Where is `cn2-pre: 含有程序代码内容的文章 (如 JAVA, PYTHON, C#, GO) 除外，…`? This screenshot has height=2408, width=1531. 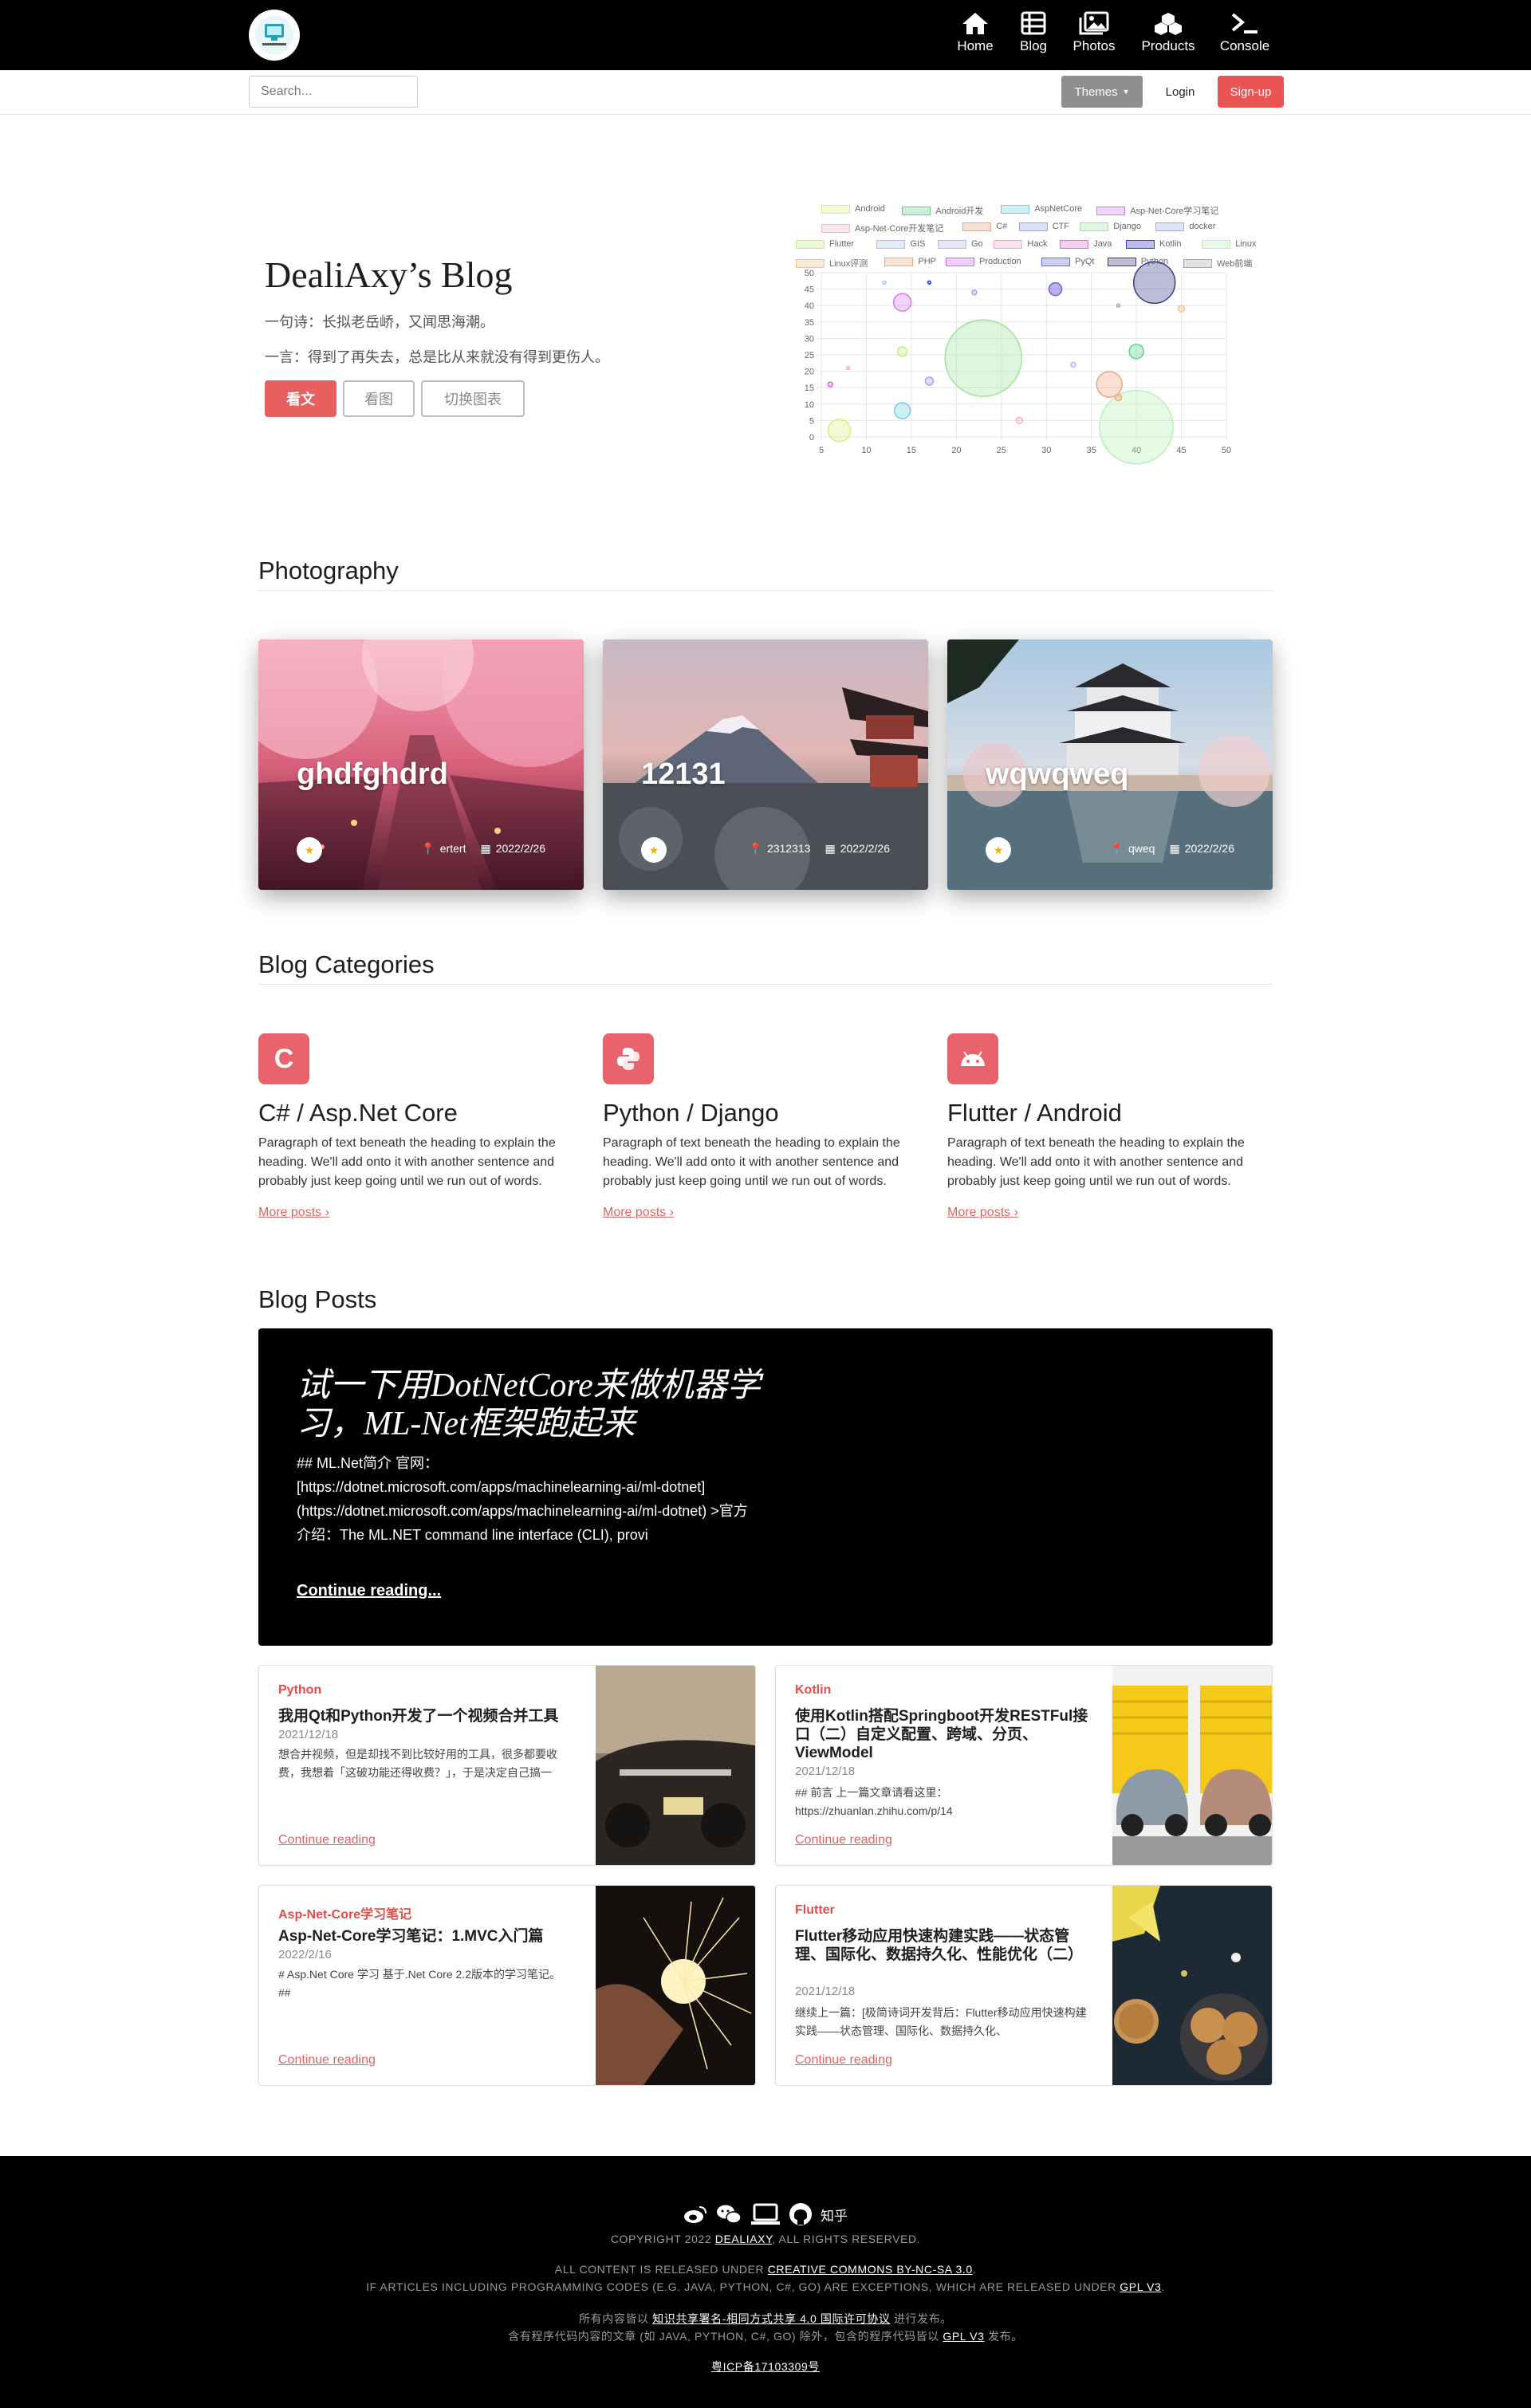
cn2-pre: 含有程序代码内容的文章 (如 JAVA, PYTHON, C#, GO) 除外，… is located at coordinates (725, 2336).